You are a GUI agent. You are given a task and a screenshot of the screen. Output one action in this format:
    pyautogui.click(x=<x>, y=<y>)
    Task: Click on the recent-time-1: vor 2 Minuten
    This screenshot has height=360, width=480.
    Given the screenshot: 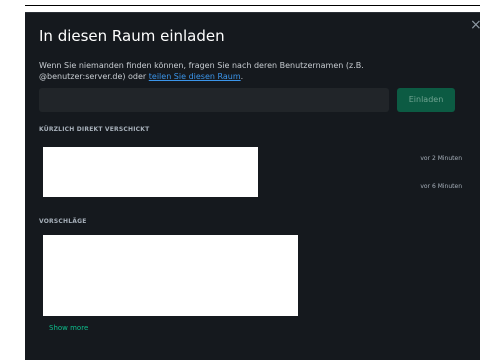 What is the action you would take?
    pyautogui.click(x=441, y=158)
    